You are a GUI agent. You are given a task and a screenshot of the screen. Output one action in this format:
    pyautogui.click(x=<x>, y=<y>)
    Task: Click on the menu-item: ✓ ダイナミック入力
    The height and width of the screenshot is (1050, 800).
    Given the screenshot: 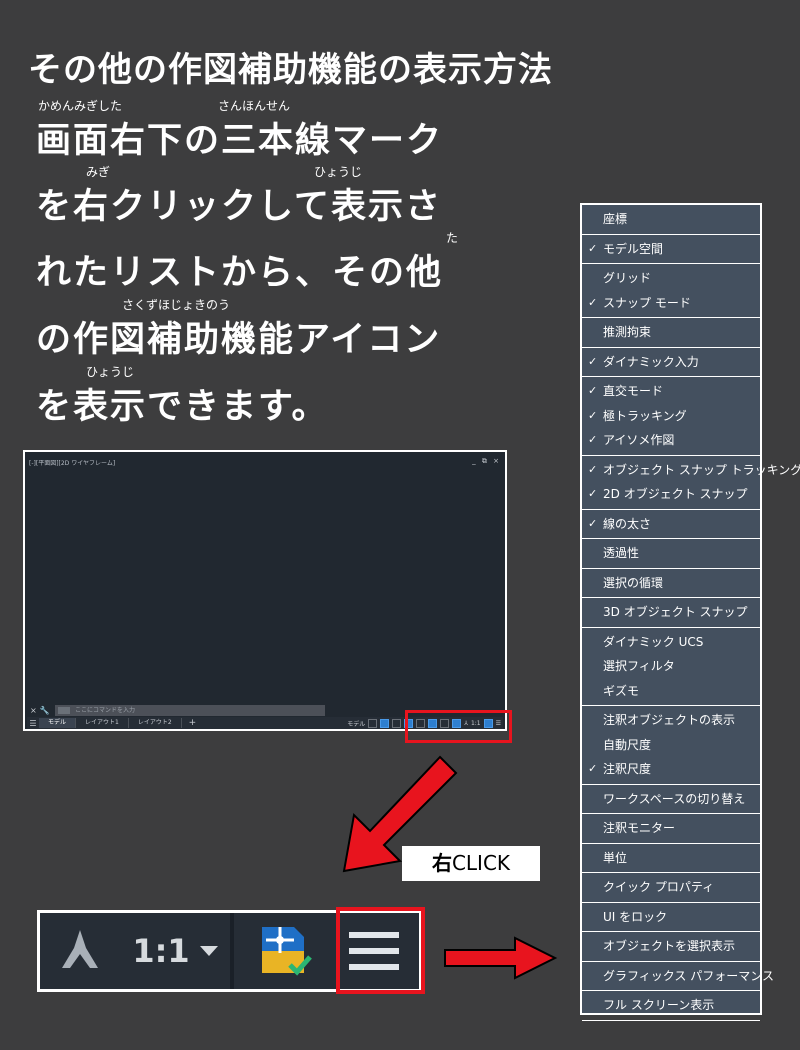 What is the action you would take?
    pyautogui.click(x=671, y=362)
    